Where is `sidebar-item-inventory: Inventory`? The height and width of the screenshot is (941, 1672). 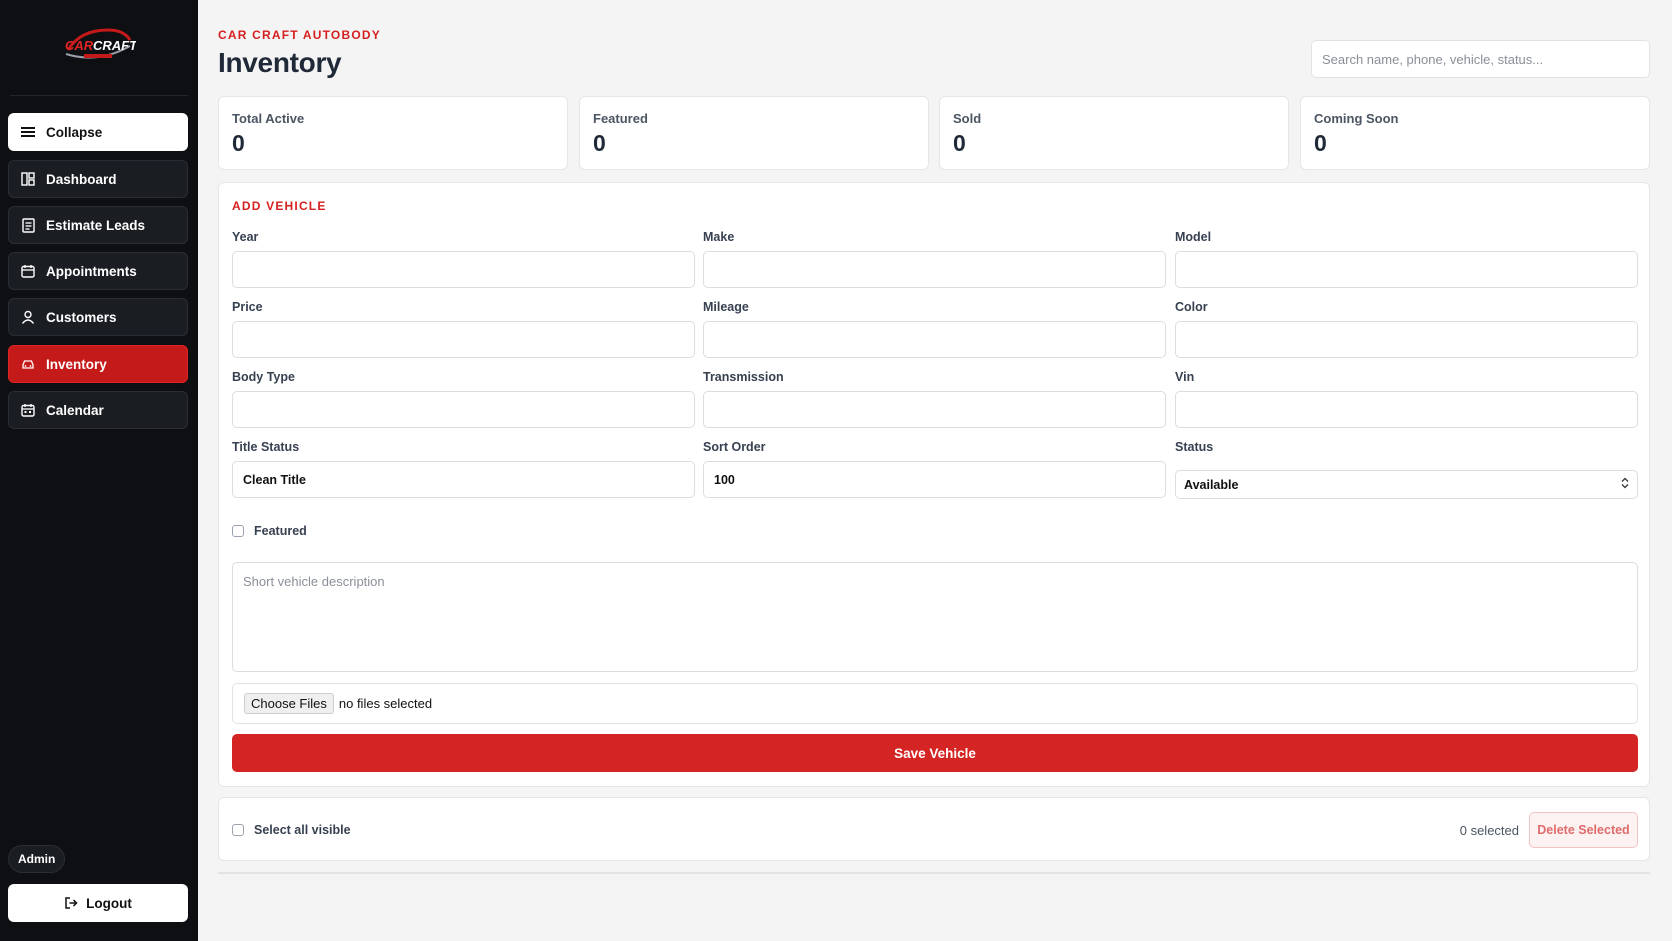 sidebar-item-inventory: Inventory is located at coordinates (98, 364).